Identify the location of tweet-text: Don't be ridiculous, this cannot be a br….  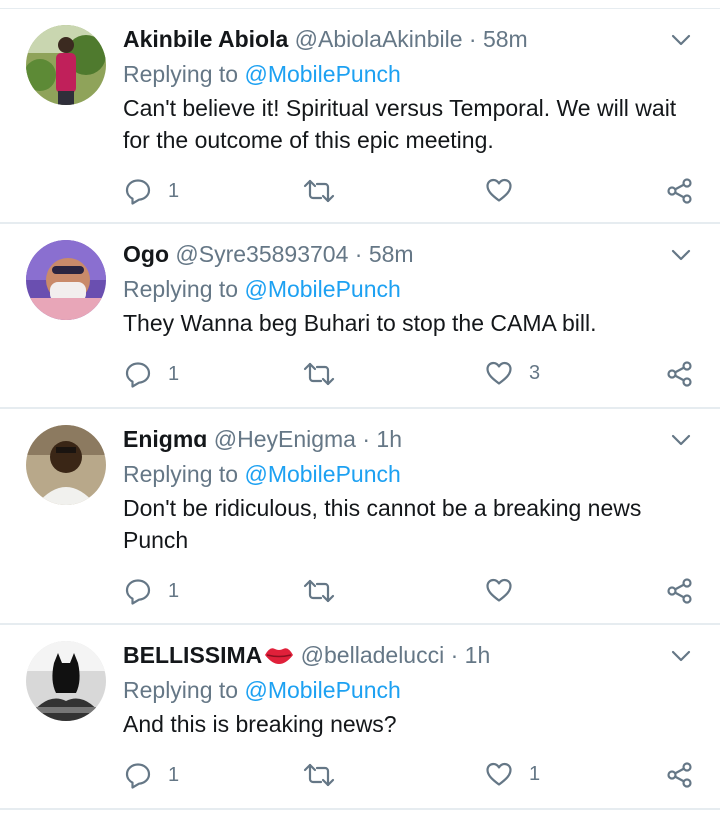
(382, 524).